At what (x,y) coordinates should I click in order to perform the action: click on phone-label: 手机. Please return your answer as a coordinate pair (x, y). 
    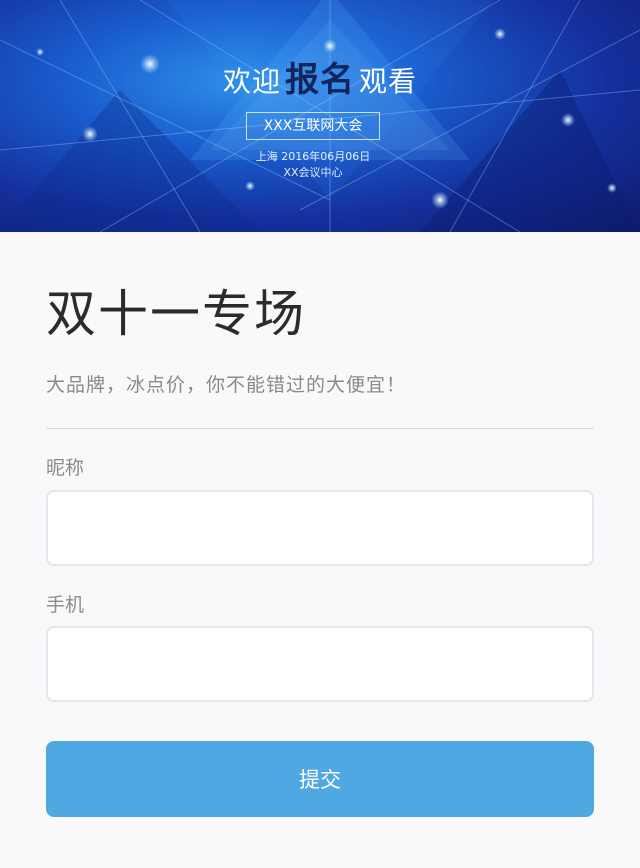
    Looking at the image, I should click on (65, 605).